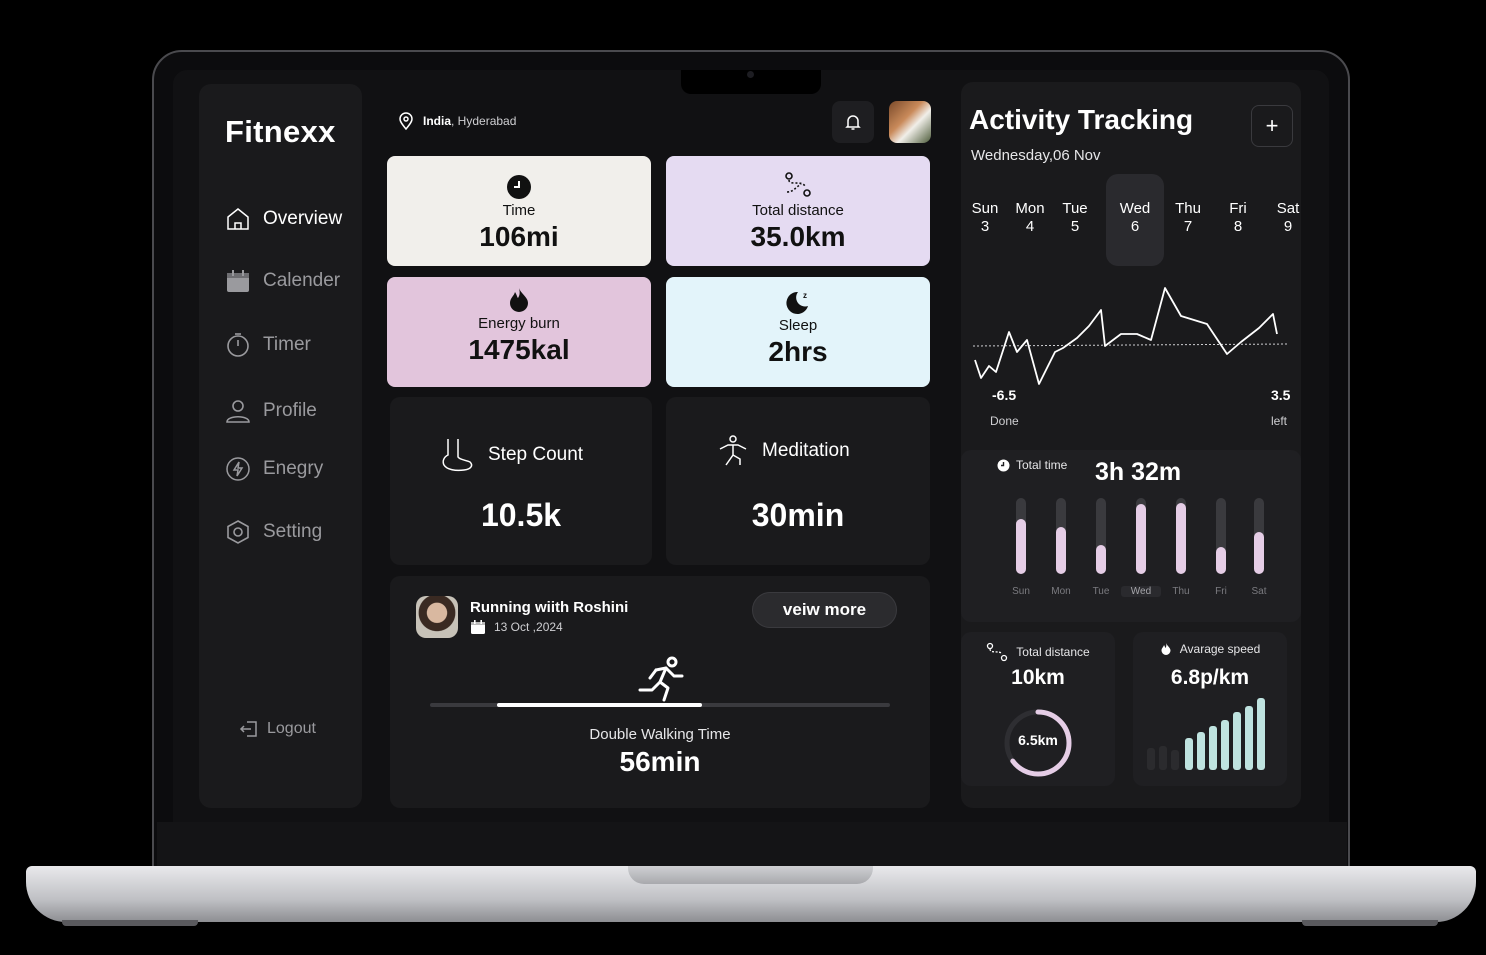  What do you see at coordinates (1038, 709) in the screenshot?
I see `total-distance-card: Total distance 10km 6.5km` at bounding box center [1038, 709].